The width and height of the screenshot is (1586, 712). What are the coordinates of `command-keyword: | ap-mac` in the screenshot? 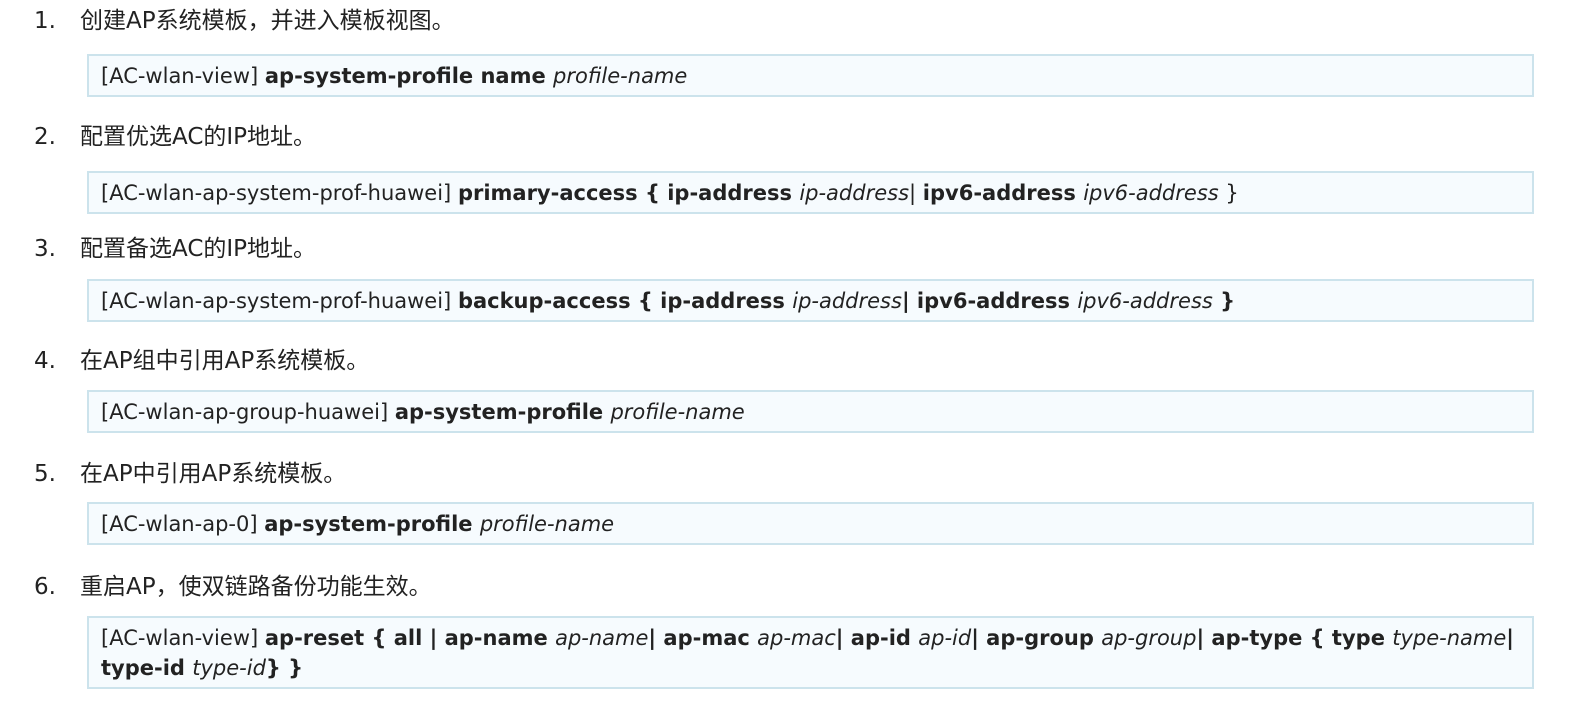 It's located at (703, 638).